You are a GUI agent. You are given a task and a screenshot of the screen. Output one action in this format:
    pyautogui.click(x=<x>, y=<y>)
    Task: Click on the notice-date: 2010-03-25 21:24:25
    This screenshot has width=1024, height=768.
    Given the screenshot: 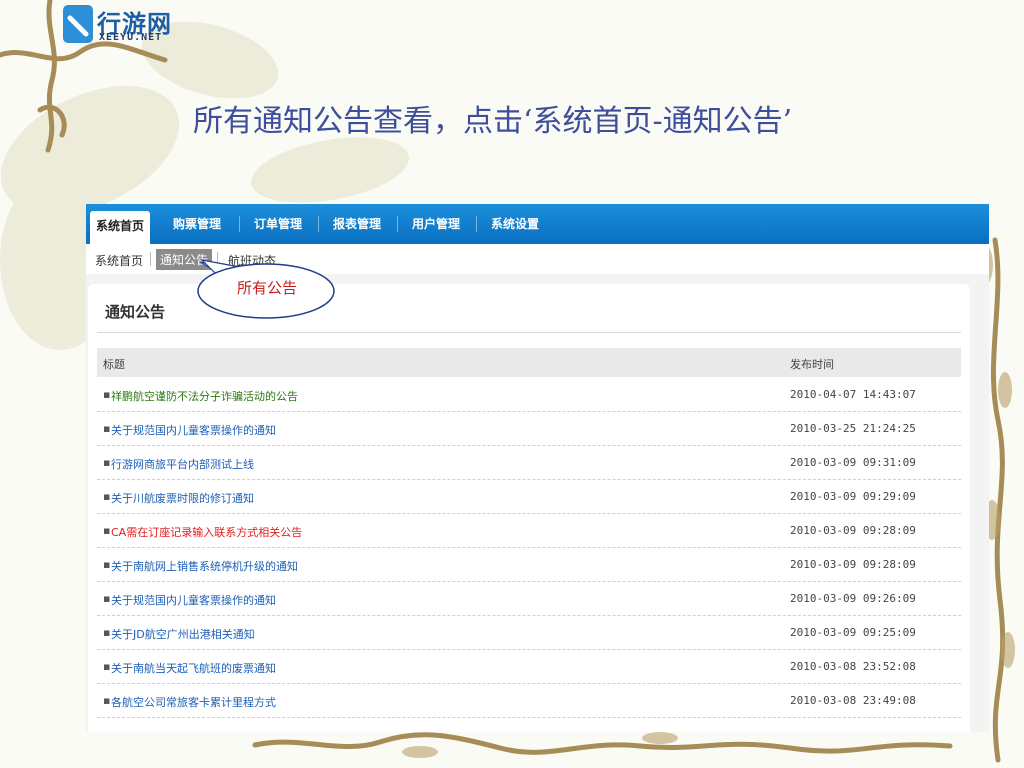 What is the action you would take?
    pyautogui.click(x=853, y=428)
    